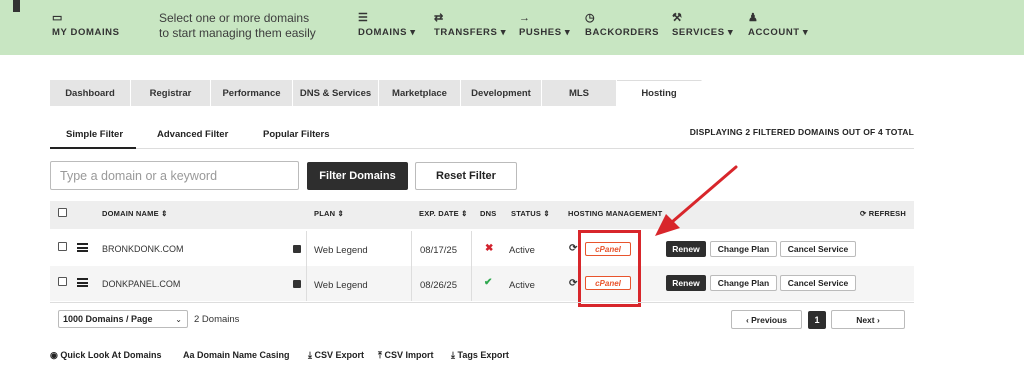 The image size is (1024, 372). I want to click on tags-export-link: ⤓ Tags Export, so click(480, 355).